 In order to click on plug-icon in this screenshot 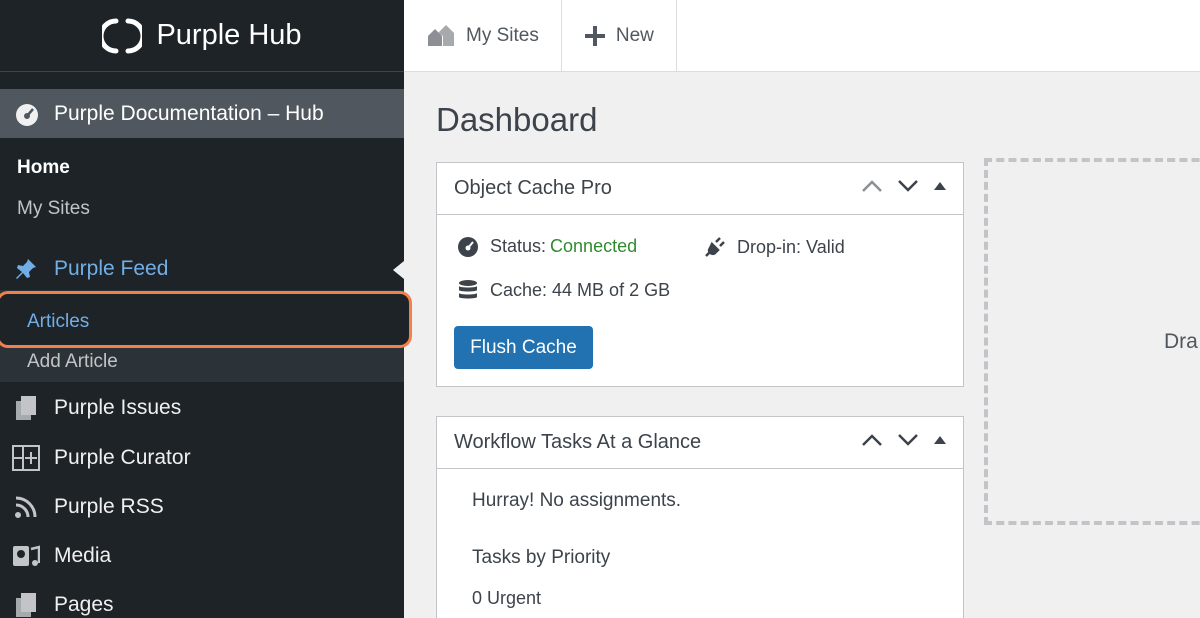, I will do `click(715, 247)`.